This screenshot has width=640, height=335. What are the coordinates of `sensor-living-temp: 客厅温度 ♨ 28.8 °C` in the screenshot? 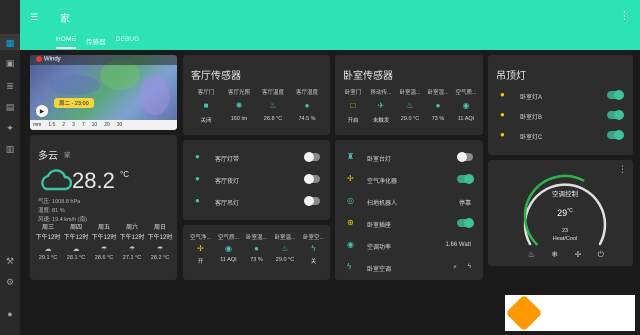 It's located at (273, 105).